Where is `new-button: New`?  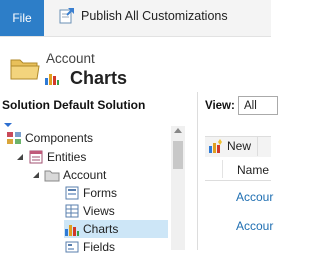
new-button: New is located at coordinates (229, 146).